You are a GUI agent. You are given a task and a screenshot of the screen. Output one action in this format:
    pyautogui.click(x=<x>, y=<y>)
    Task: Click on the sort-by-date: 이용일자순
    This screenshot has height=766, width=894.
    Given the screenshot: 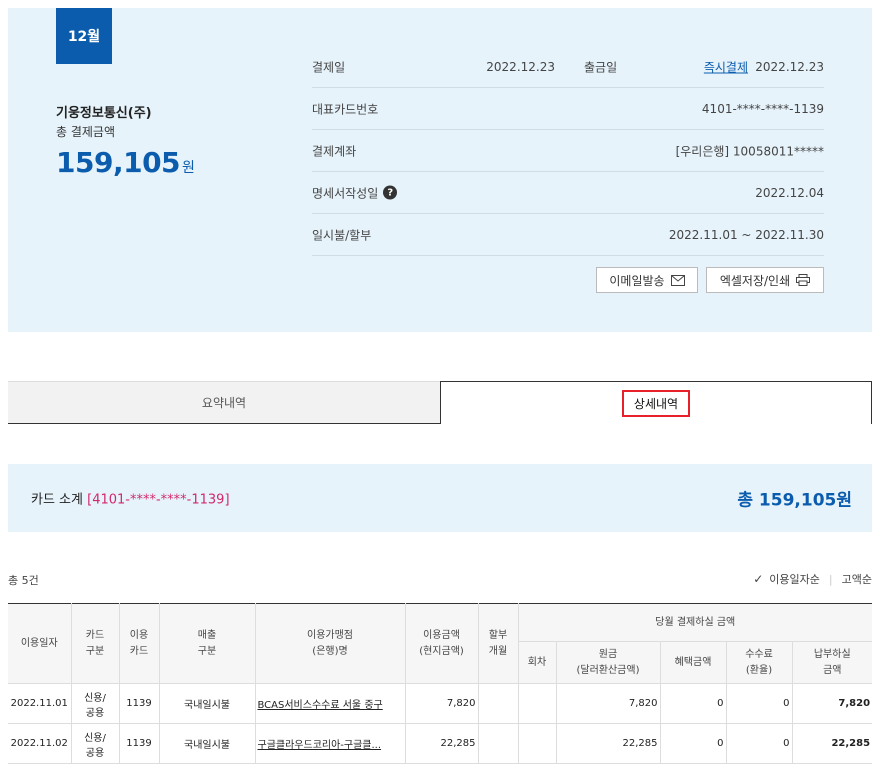 What is the action you would take?
    pyautogui.click(x=794, y=579)
    